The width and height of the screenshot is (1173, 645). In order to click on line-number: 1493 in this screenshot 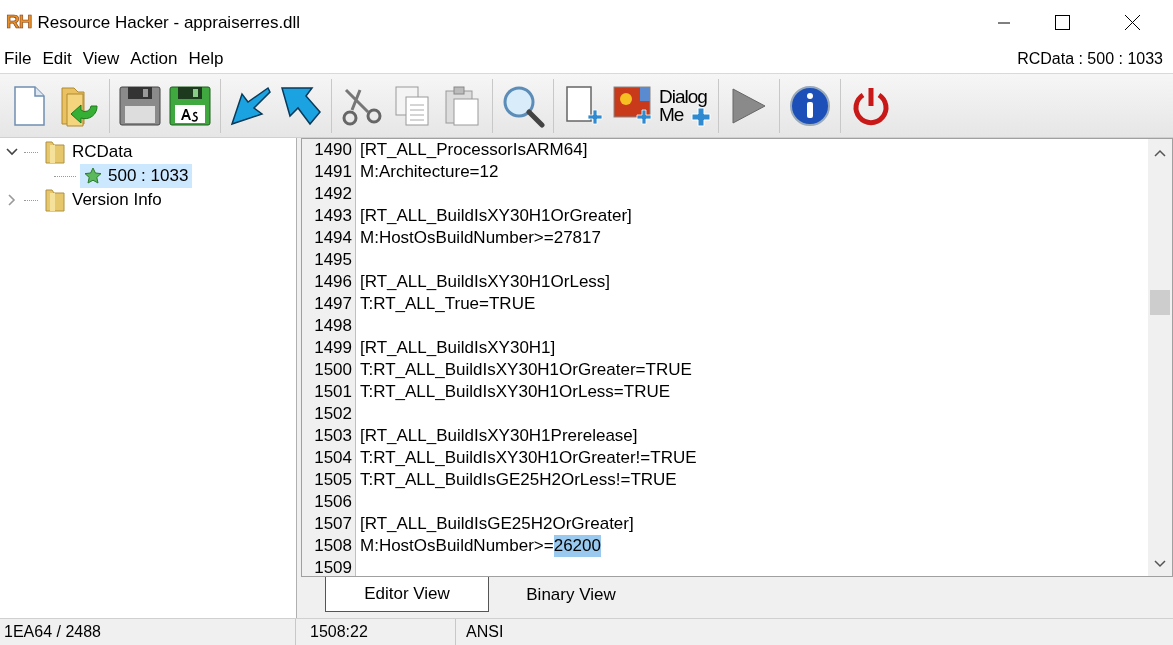, I will do `click(333, 215)`.